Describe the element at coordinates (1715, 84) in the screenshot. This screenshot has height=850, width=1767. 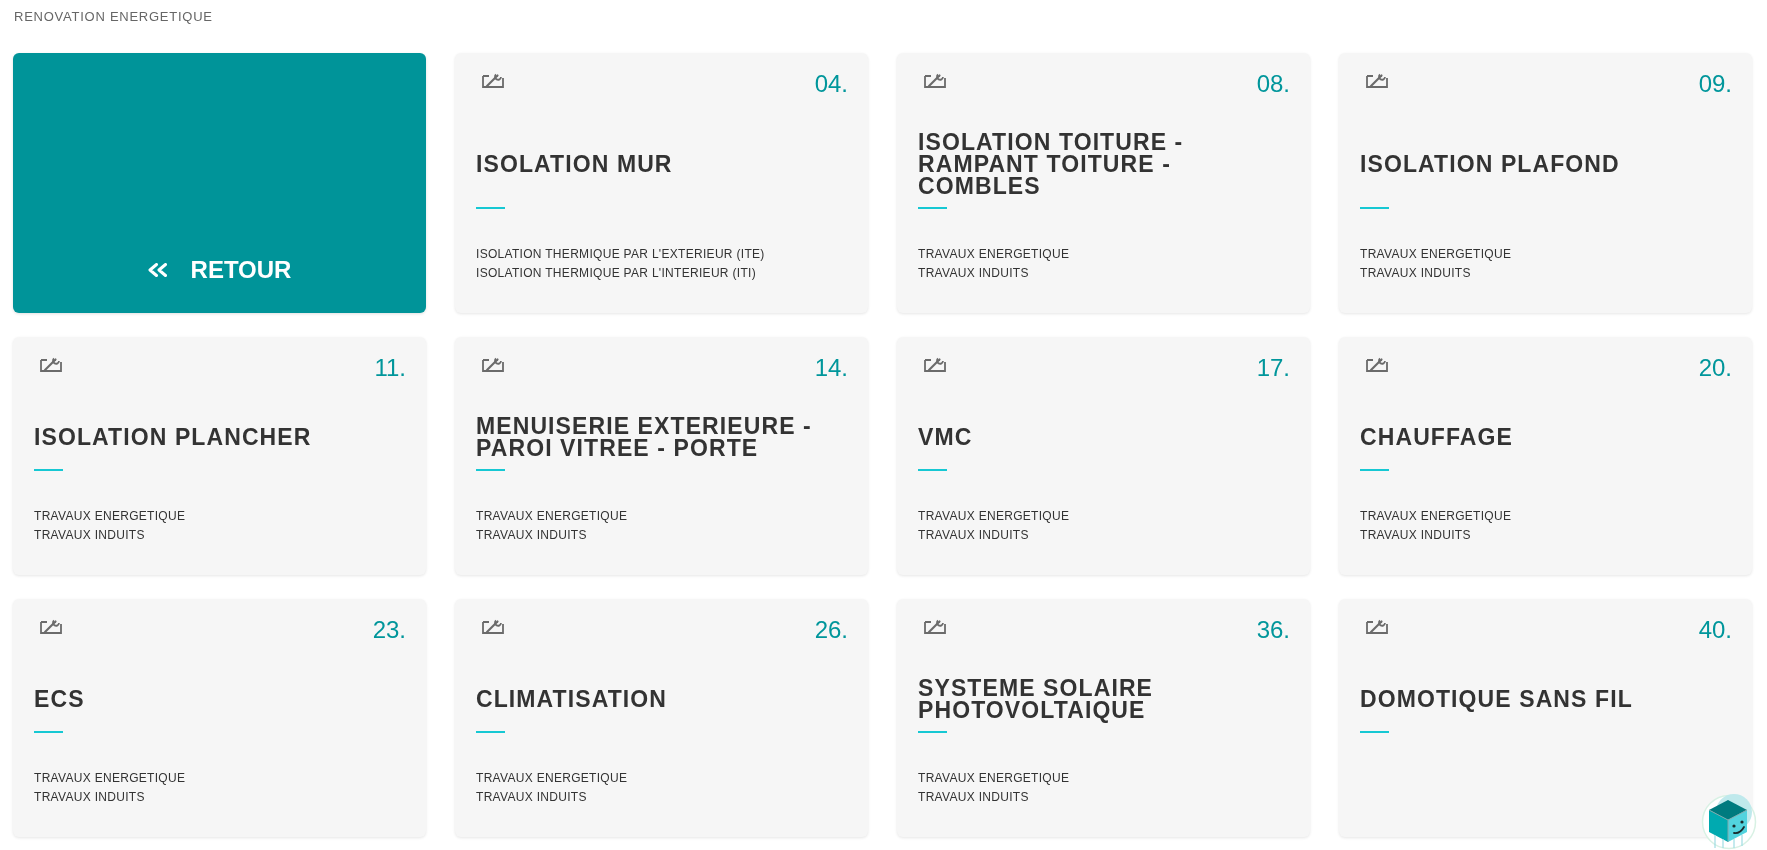
I see `category-number: 09.` at that location.